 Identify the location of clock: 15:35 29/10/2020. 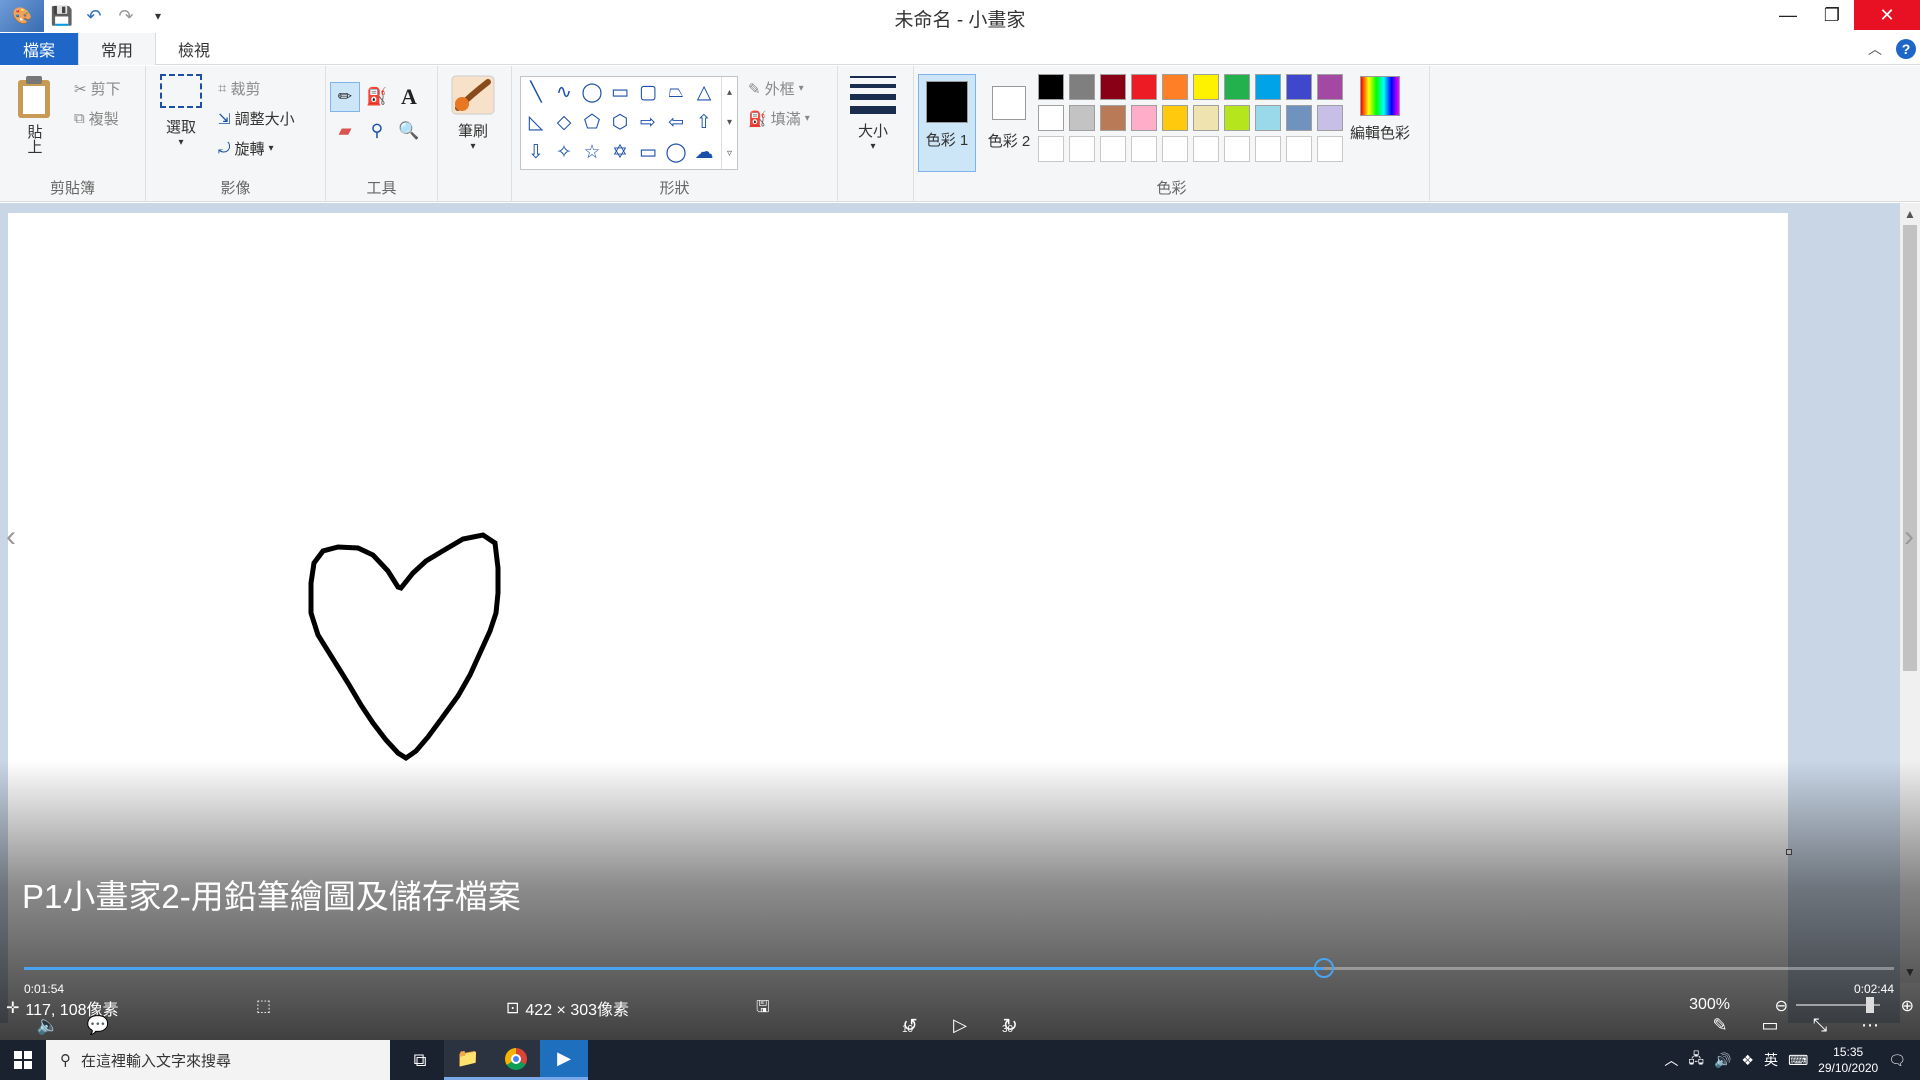
(1848, 1060).